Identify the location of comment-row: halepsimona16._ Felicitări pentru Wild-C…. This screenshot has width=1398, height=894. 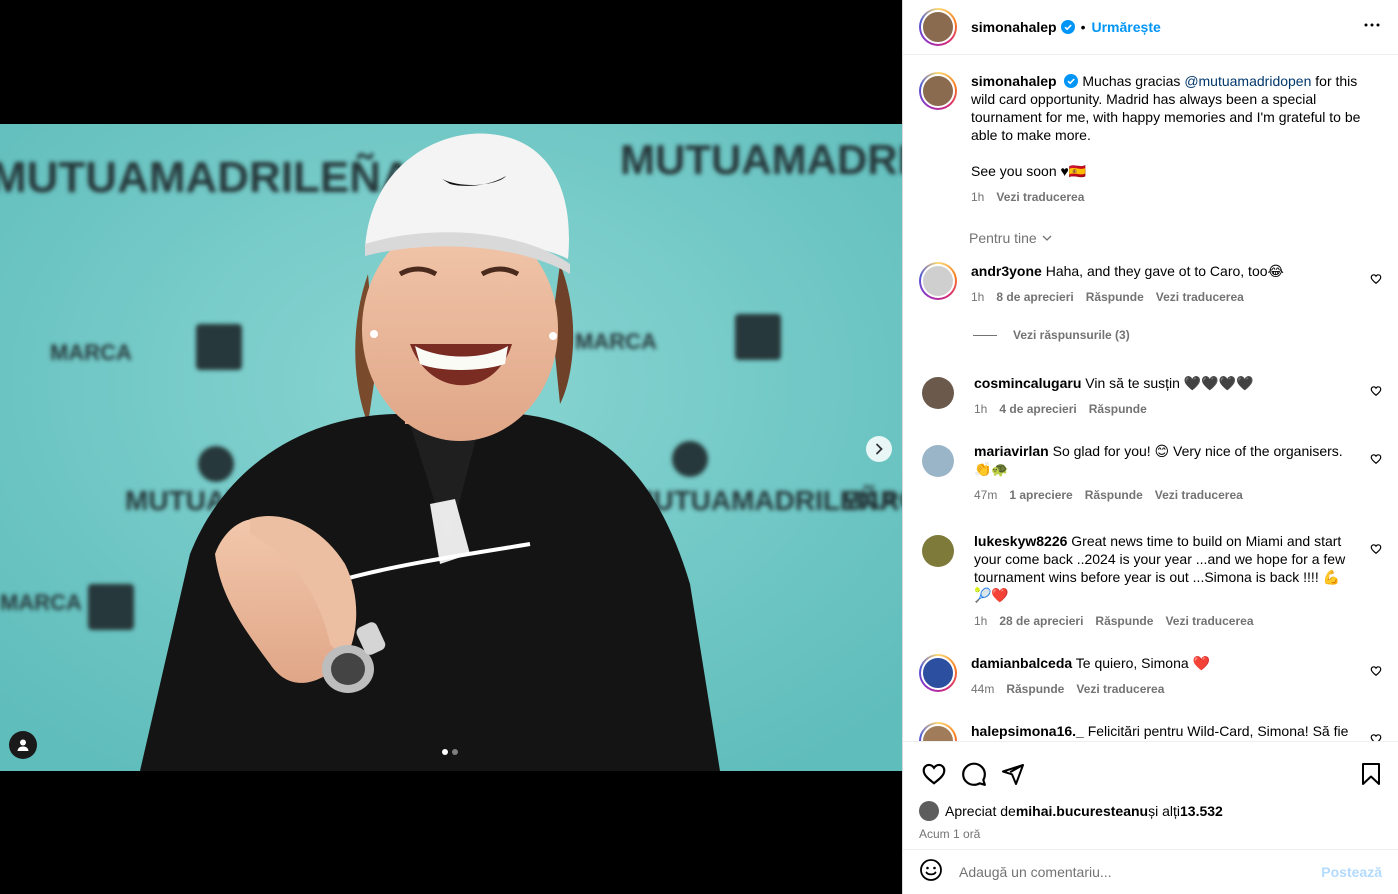
(1150, 731).